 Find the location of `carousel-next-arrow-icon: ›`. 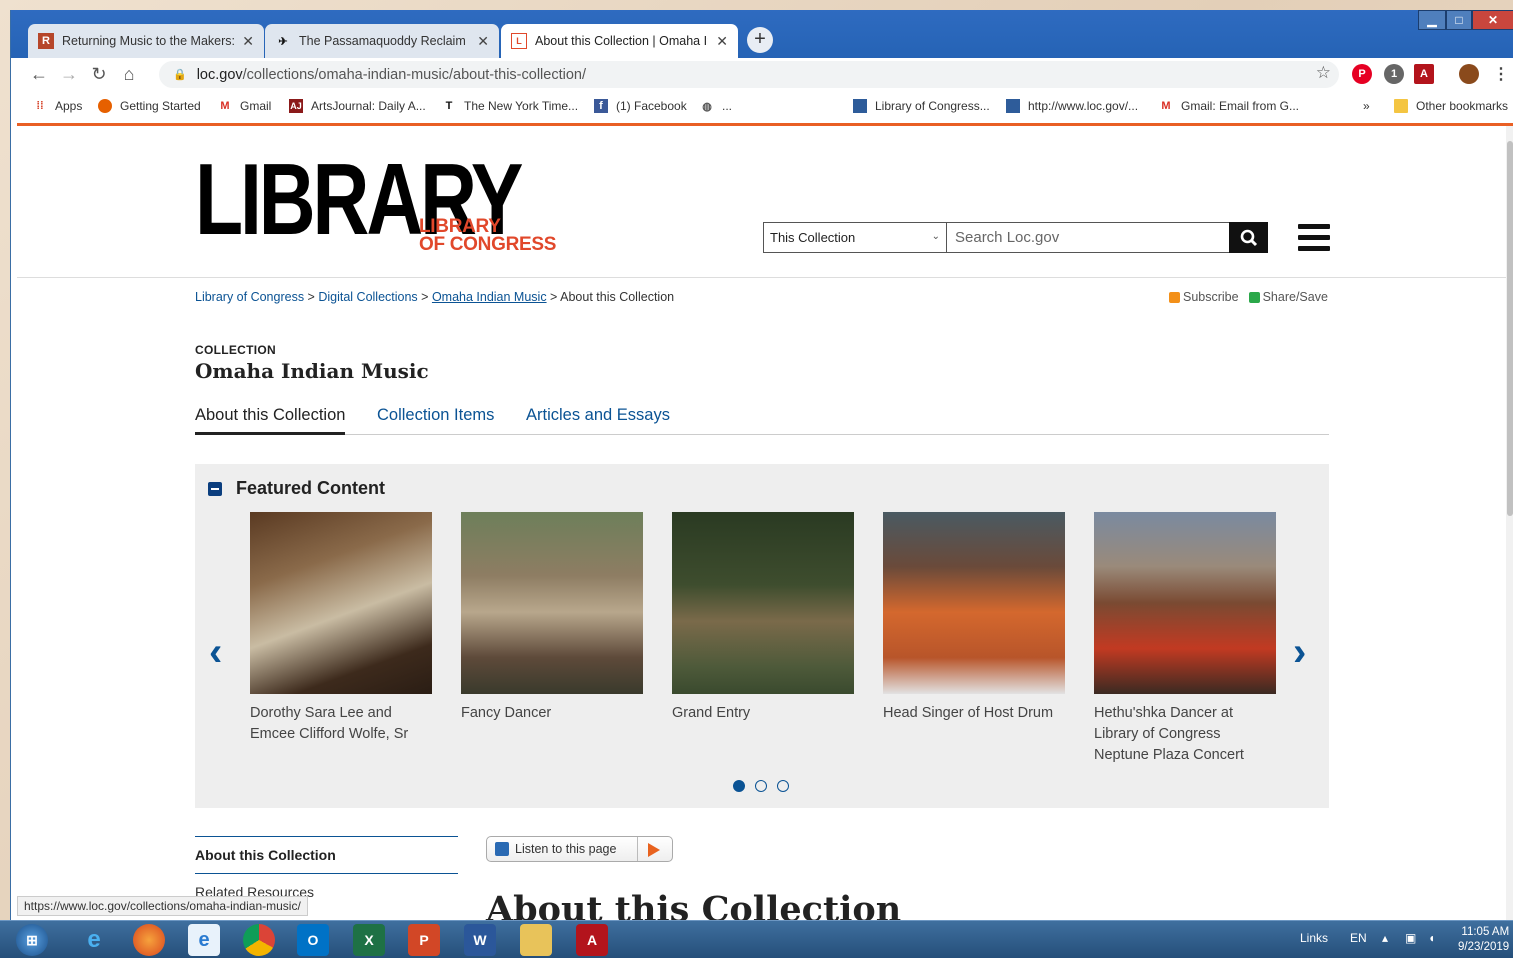

carousel-next-arrow-icon: › is located at coordinates (1299, 652).